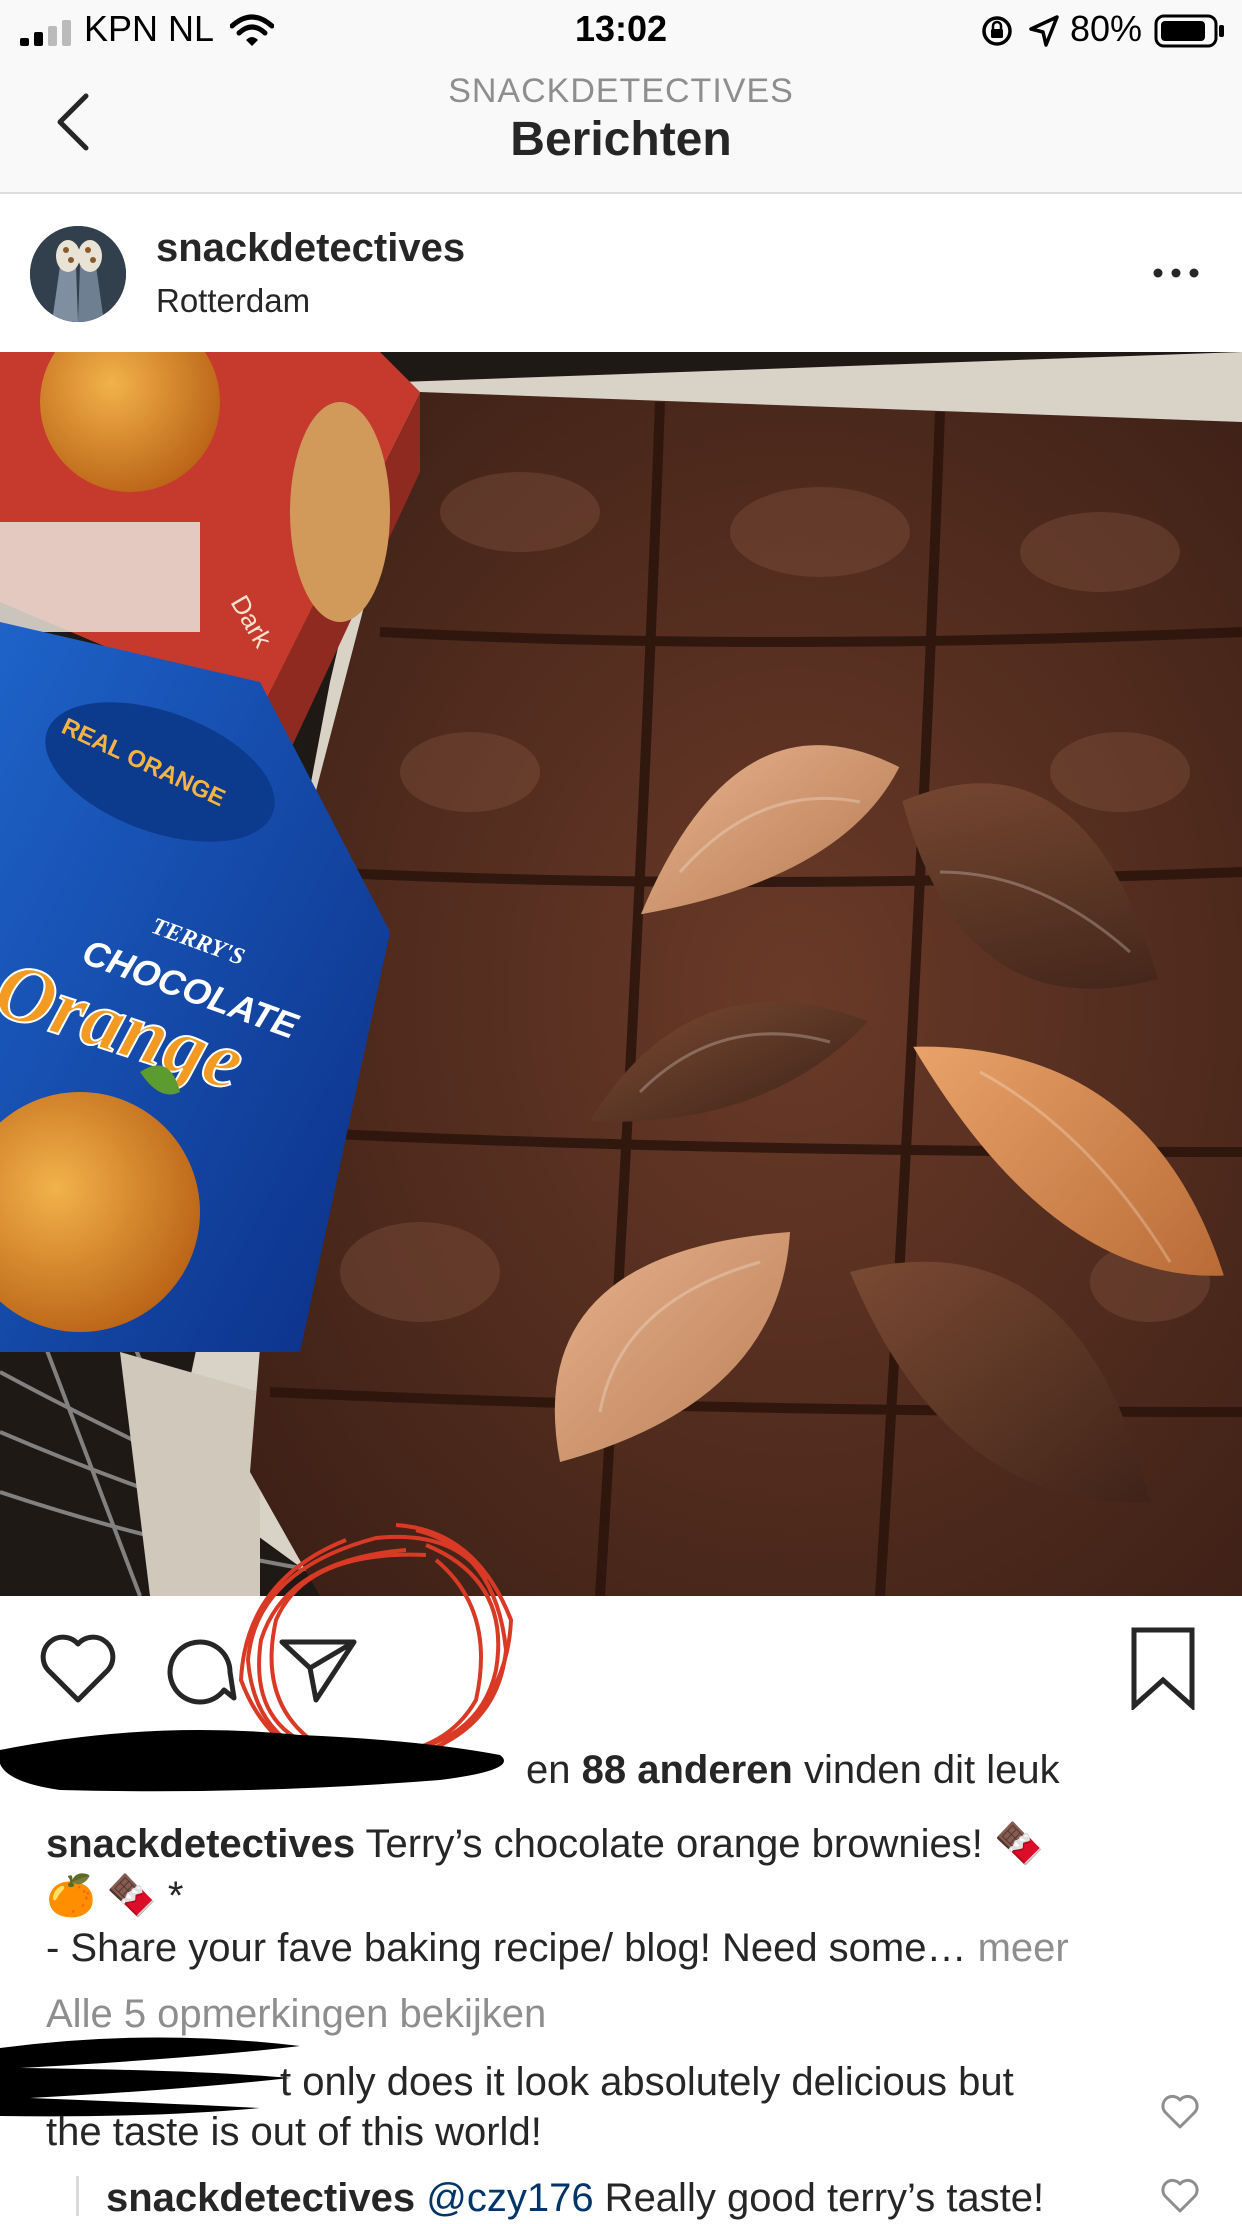 This screenshot has height=2224, width=1242. Describe the element at coordinates (78, 274) in the screenshot. I see `avatar` at that location.